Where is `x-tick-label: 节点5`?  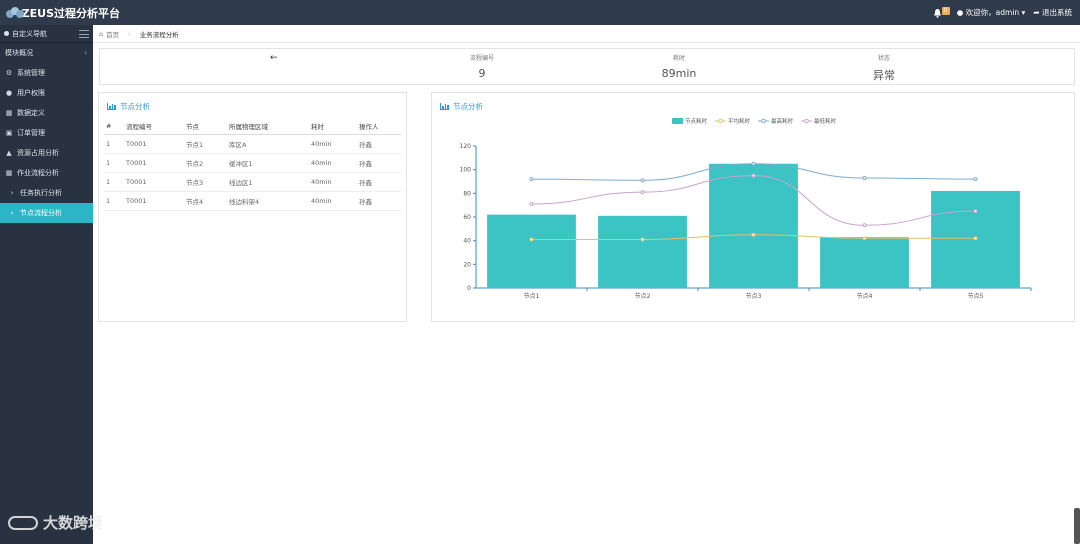
x-tick-label: 节点5 is located at coordinates (976, 296).